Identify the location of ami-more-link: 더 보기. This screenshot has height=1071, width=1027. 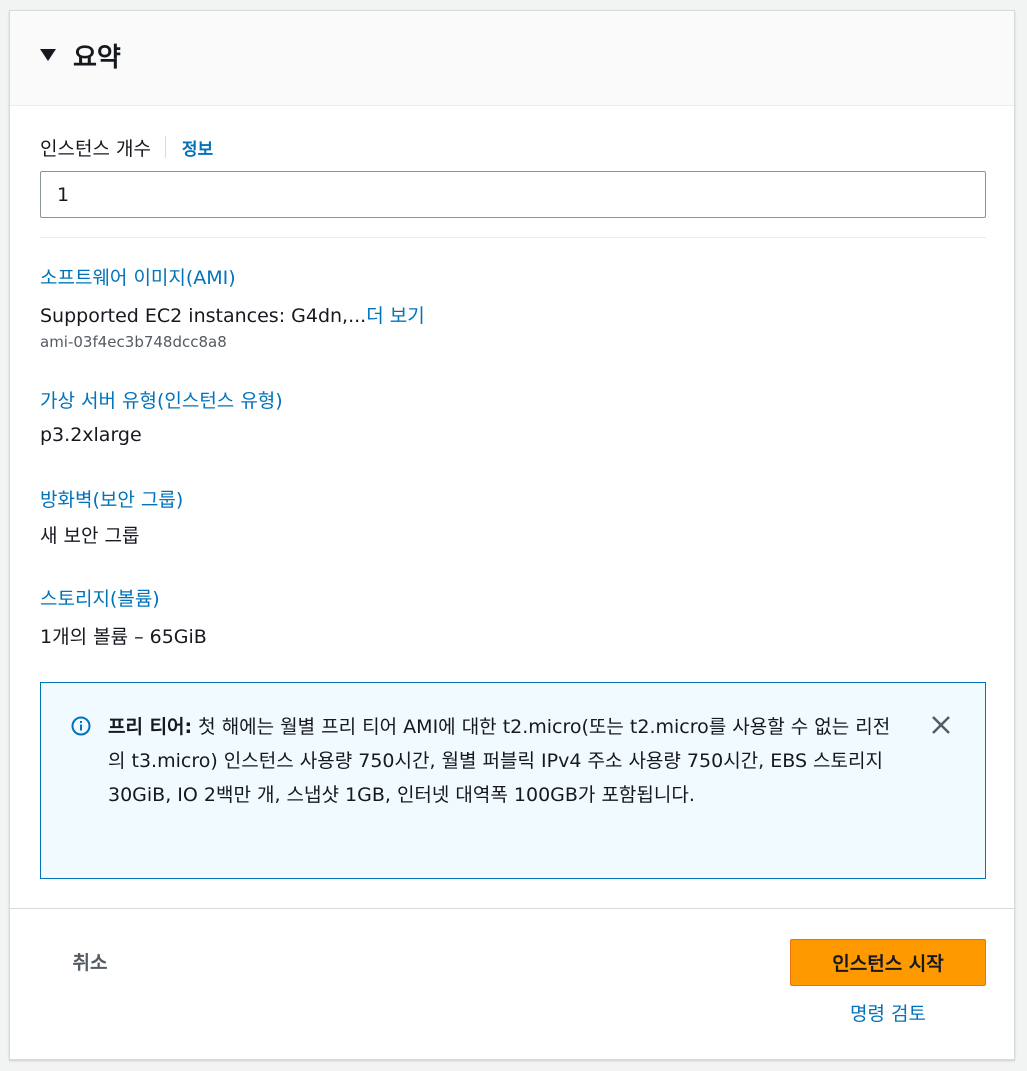
(395, 316).